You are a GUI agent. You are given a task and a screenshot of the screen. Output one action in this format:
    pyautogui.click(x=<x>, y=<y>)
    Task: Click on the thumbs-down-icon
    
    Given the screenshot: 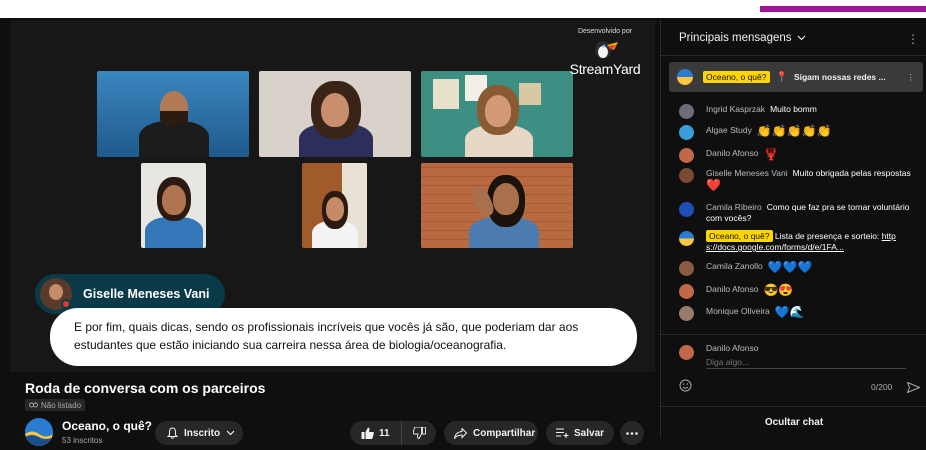 What is the action you would take?
    pyautogui.click(x=419, y=433)
    